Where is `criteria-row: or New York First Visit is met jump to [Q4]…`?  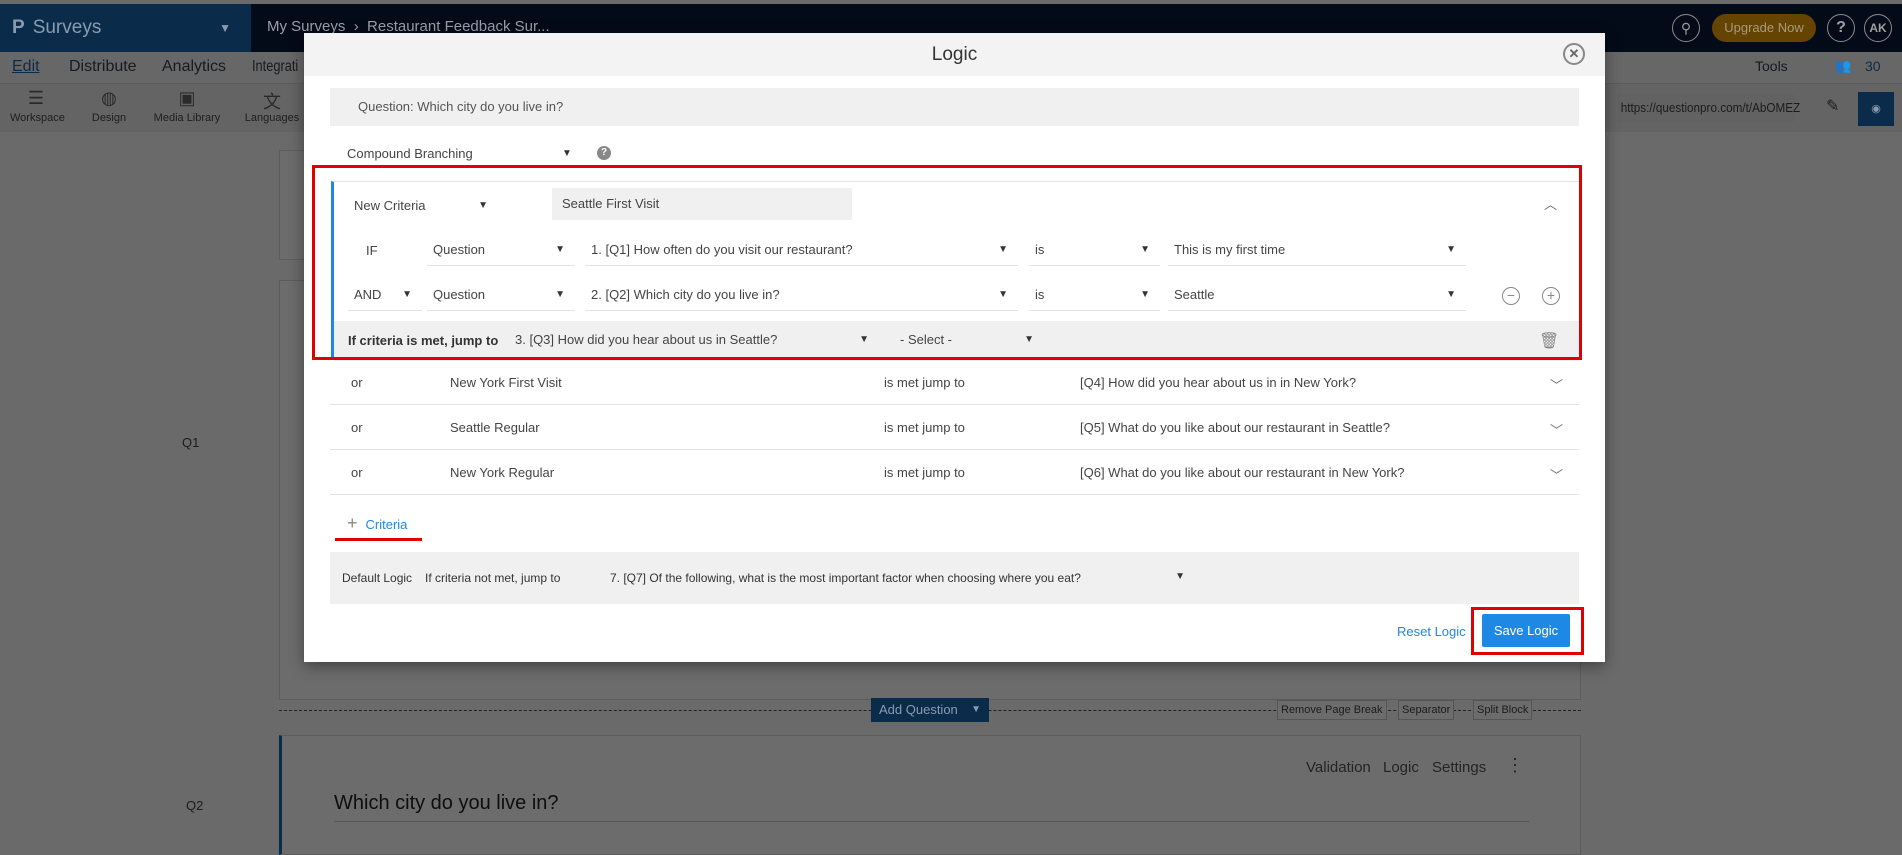 criteria-row: or New York First Visit is met jump to [Q4]… is located at coordinates (954, 382).